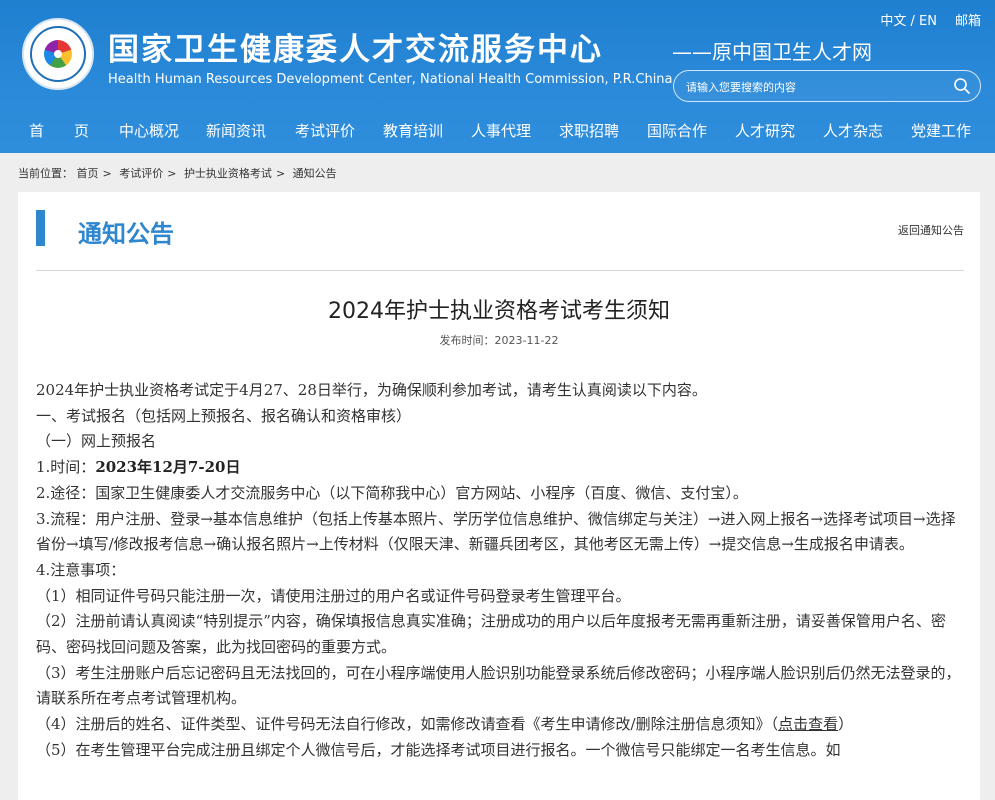  I want to click on nav-item-party: 党建工作, so click(941, 130).